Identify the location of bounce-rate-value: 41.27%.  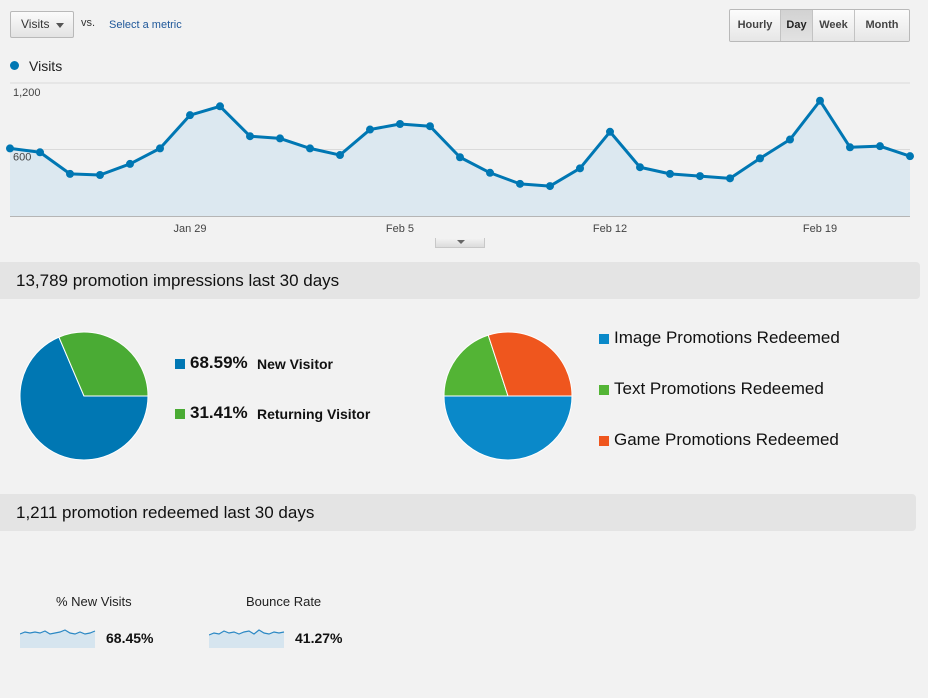
(319, 638).